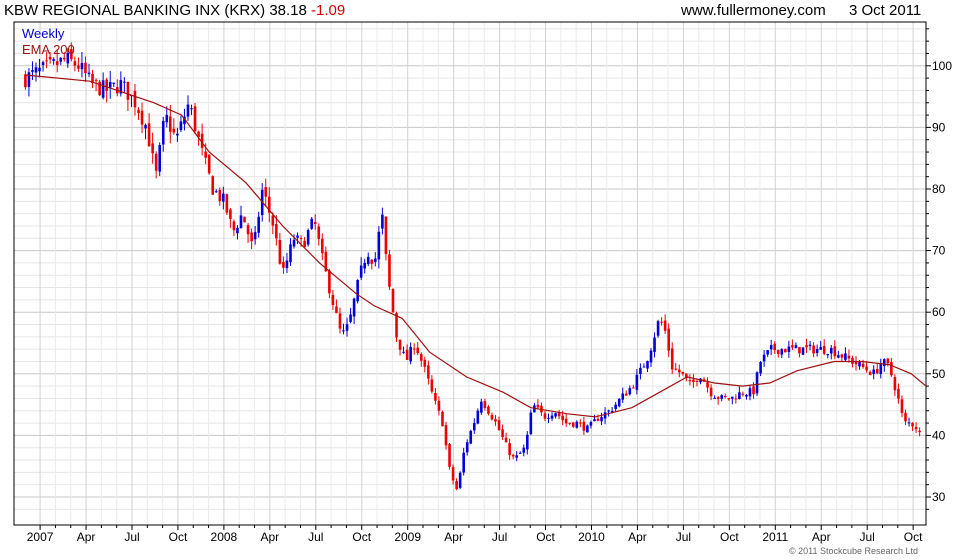 This screenshot has width=980, height=560. Describe the element at coordinates (939, 189) in the screenshot. I see `y-tick-label: 80` at that location.